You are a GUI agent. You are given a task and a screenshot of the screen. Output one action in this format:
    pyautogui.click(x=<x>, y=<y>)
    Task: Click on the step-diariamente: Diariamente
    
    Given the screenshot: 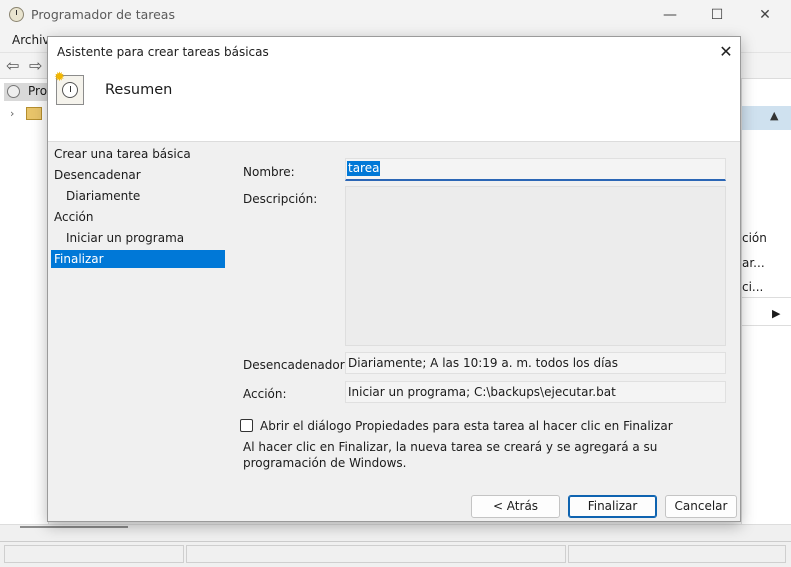 What is the action you would take?
    pyautogui.click(x=138, y=196)
    